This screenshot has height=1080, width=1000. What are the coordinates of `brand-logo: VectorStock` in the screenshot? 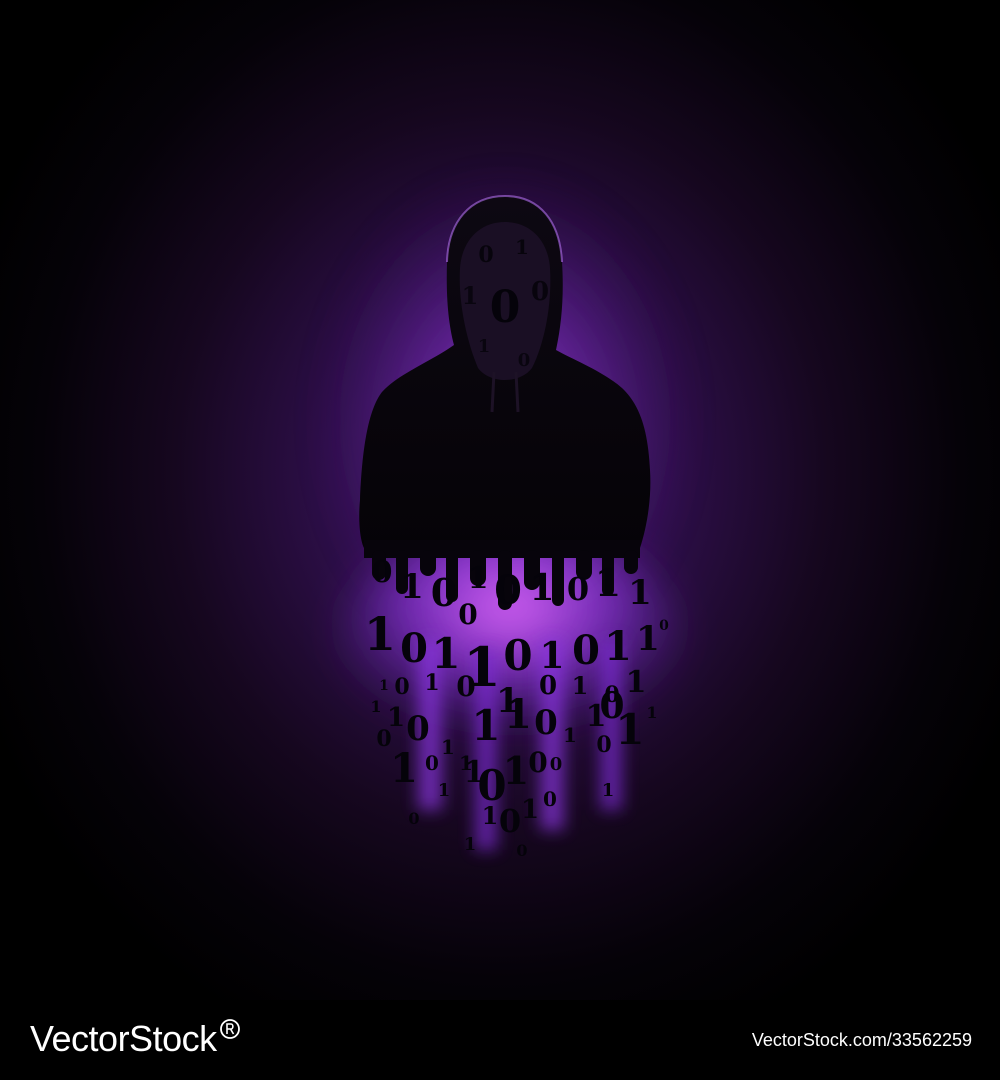 It's located at (135, 1039).